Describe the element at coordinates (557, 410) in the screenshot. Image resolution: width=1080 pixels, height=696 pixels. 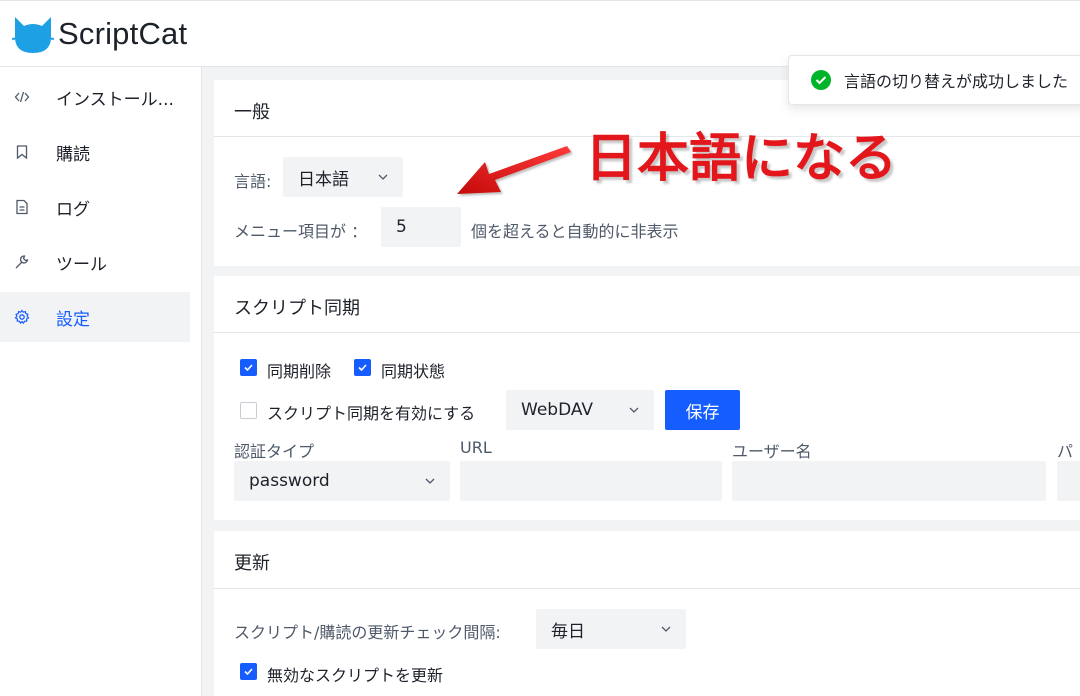
I see `sync-type-value: WebDAV` at that location.